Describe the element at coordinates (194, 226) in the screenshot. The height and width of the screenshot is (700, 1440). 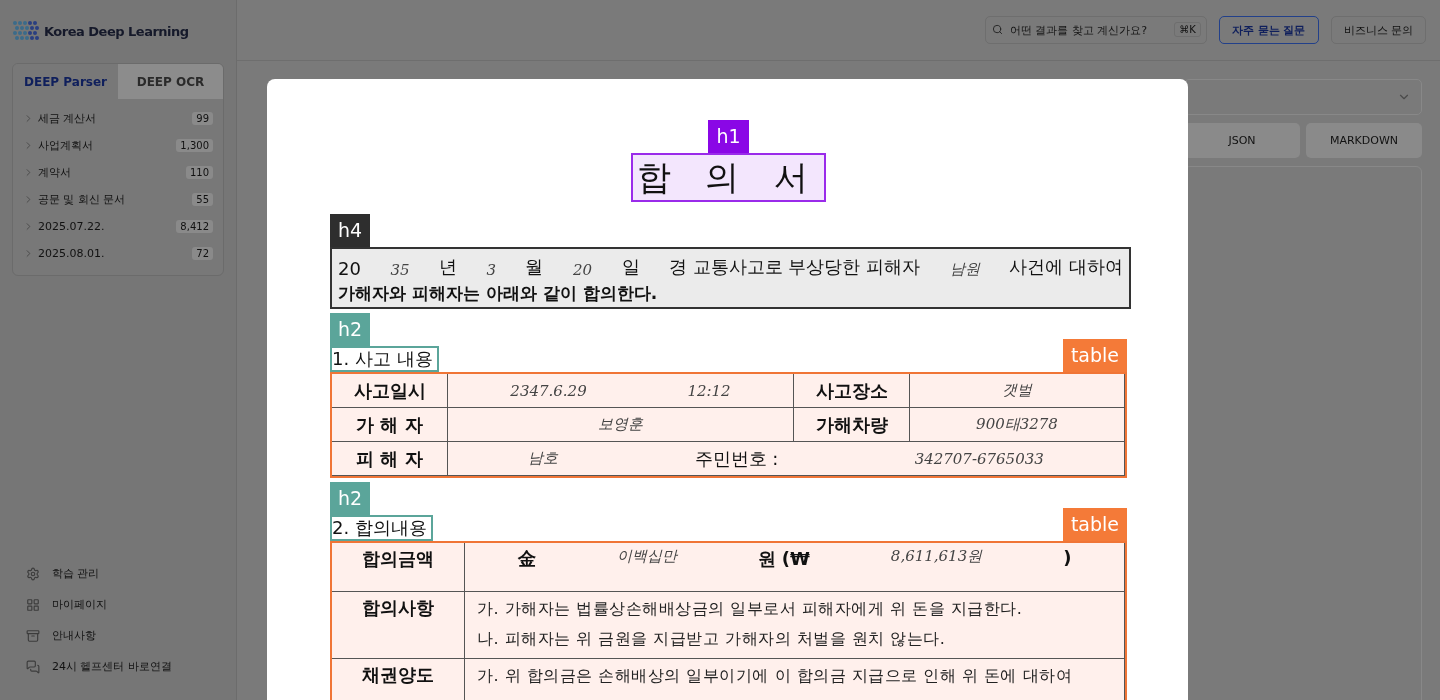
I see `folder-count: 8,412` at that location.